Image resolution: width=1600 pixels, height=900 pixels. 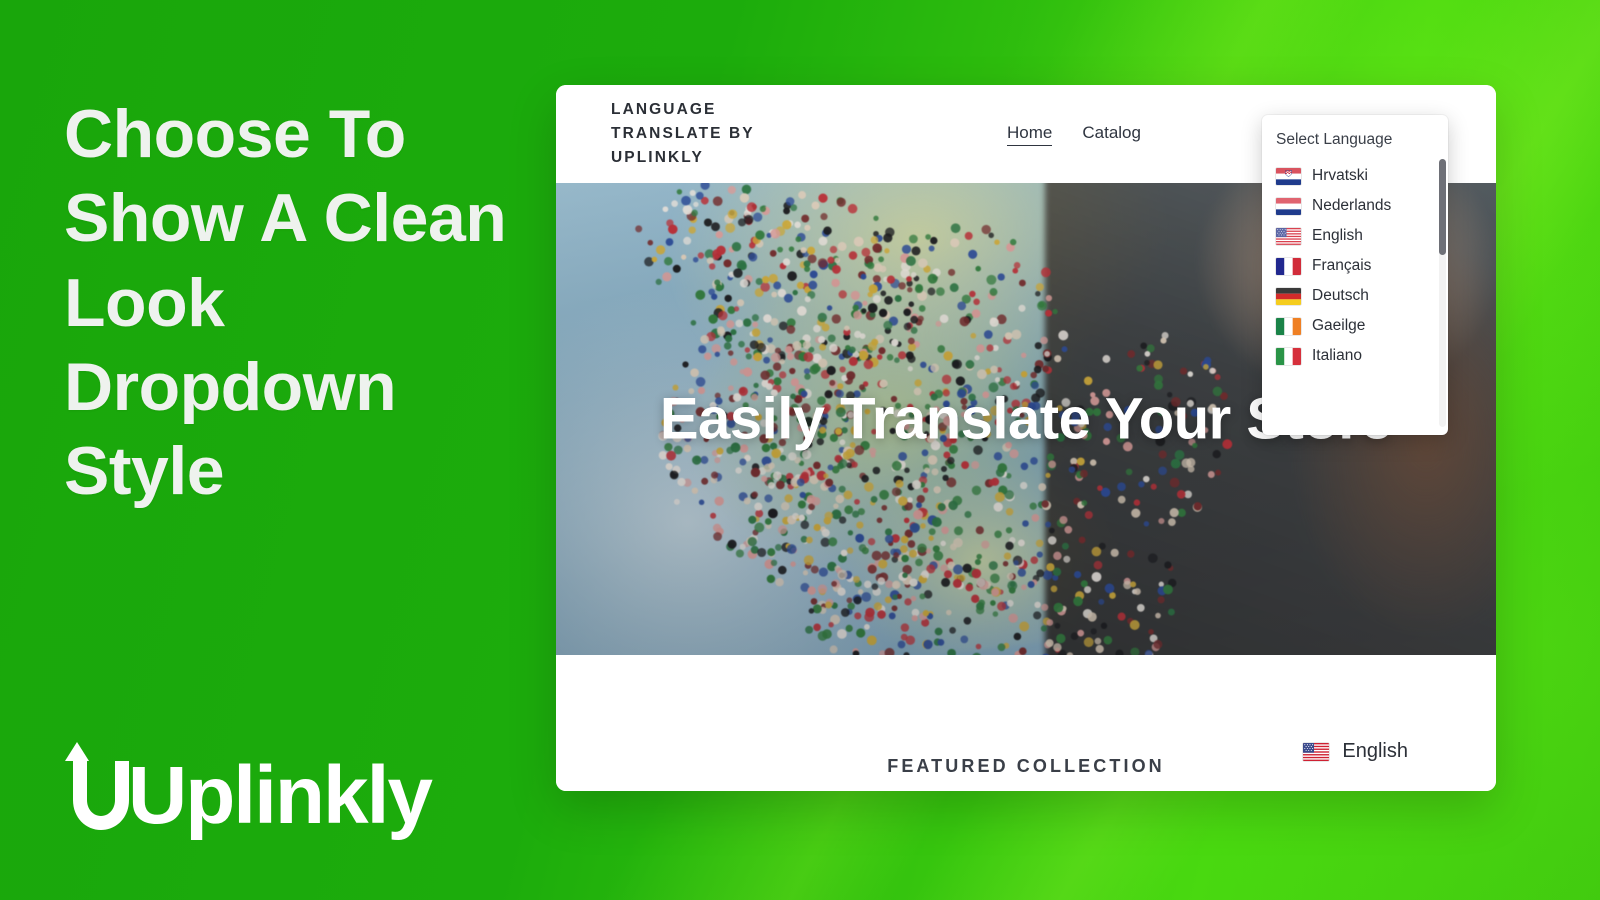 I want to click on uplinkly-logo: Uplinkly, so click(x=246, y=789).